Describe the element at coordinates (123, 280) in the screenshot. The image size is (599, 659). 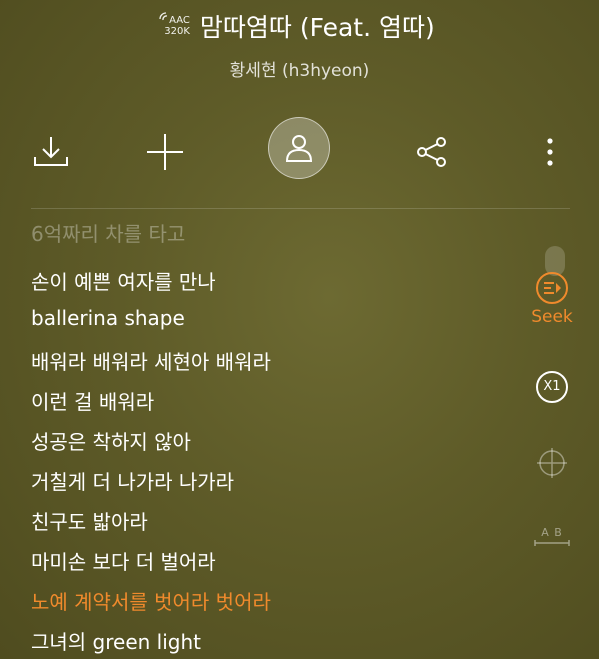
I see `lyric-line: 손이 예쁜 여자를 만나` at that location.